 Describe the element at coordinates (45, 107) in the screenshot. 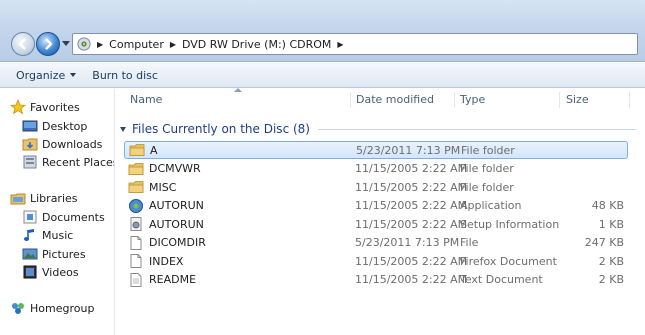

I see `nav-favorites: Favorites` at that location.